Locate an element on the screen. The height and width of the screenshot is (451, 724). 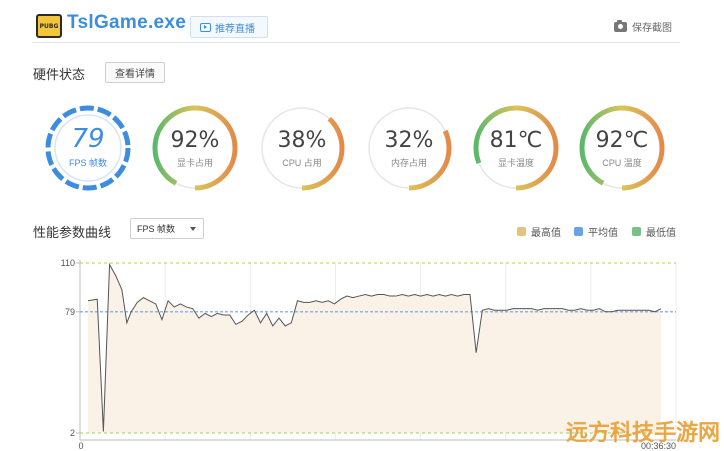
y-tick-label: 110 is located at coordinates (68, 263).